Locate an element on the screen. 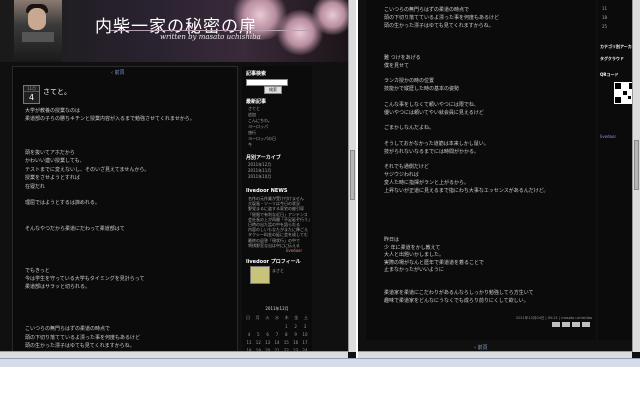 Image resolution: width=640 pixels, height=400 pixels. calendar-weekday: 火 is located at coordinates (267, 317).